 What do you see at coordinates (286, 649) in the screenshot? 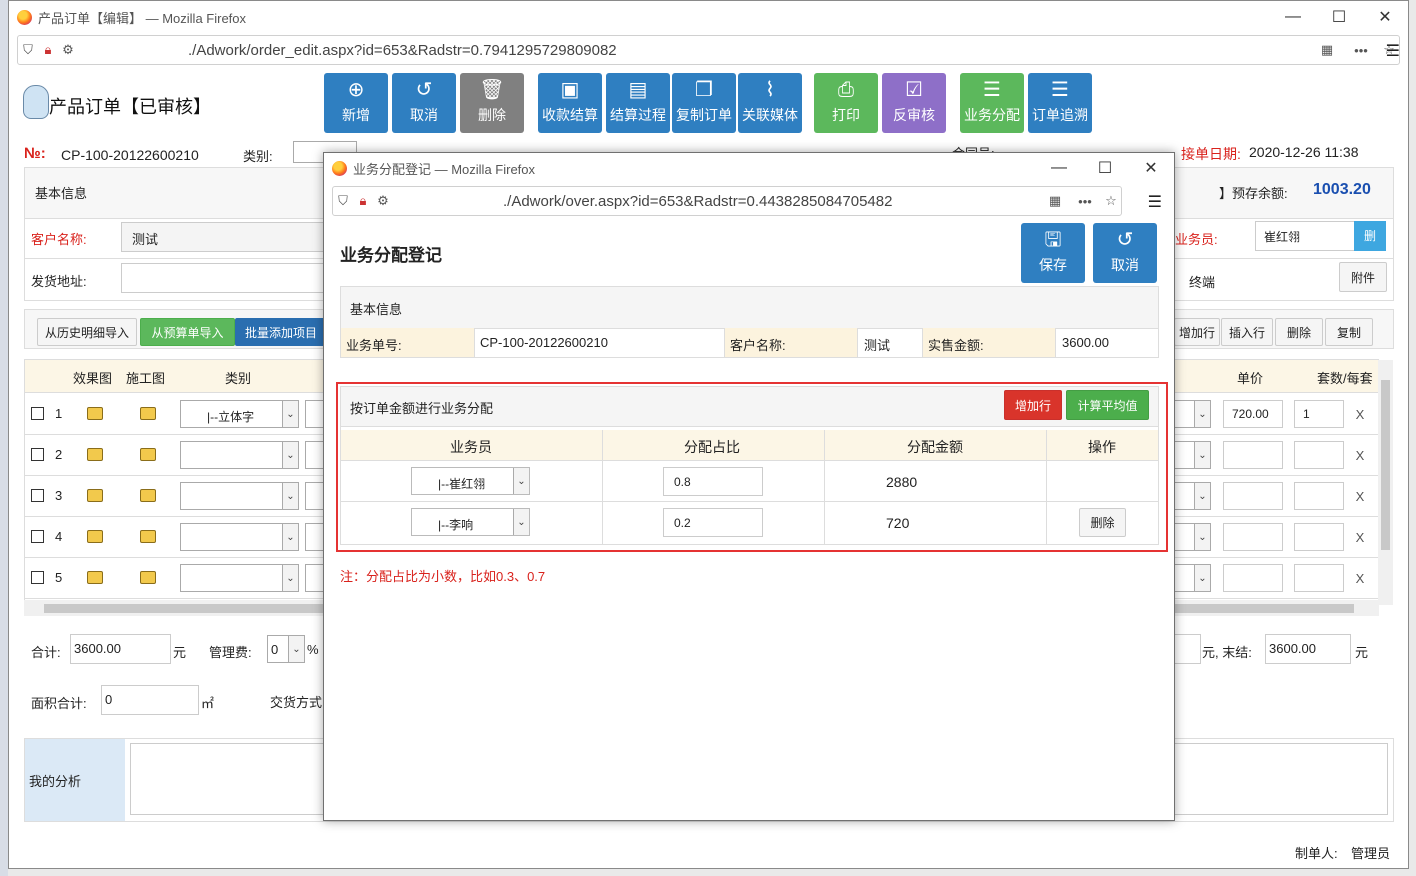
I see `mgmt-fee-select: 0 ⌄` at bounding box center [286, 649].